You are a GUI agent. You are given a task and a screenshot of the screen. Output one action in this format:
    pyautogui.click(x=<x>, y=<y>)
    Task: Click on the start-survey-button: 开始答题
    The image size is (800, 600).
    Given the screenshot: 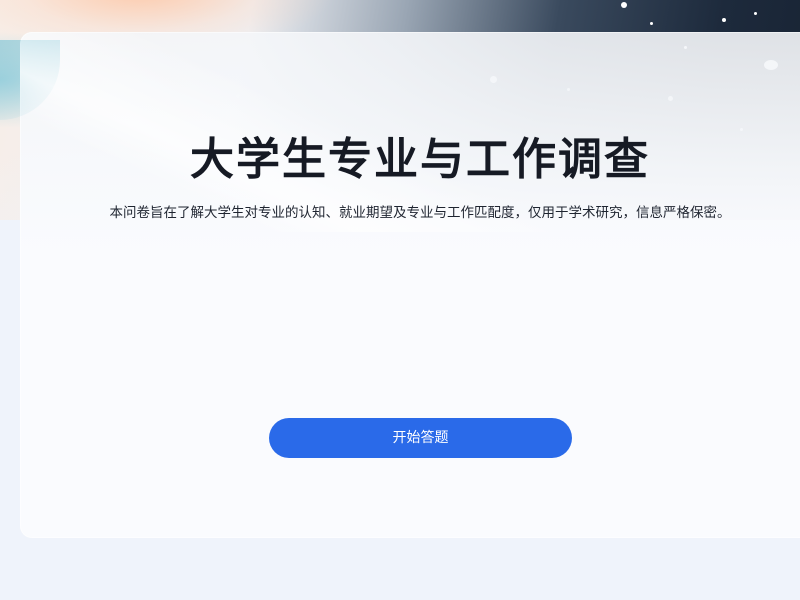 What is the action you would take?
    pyautogui.click(x=420, y=438)
    